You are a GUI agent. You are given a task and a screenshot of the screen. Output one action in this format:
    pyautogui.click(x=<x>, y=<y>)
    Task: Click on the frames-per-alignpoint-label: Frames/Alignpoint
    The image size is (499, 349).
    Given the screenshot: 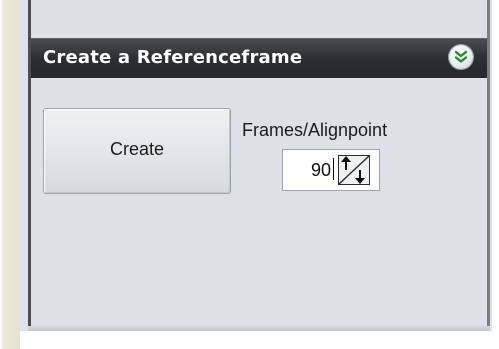 What is the action you would take?
    pyautogui.click(x=315, y=130)
    